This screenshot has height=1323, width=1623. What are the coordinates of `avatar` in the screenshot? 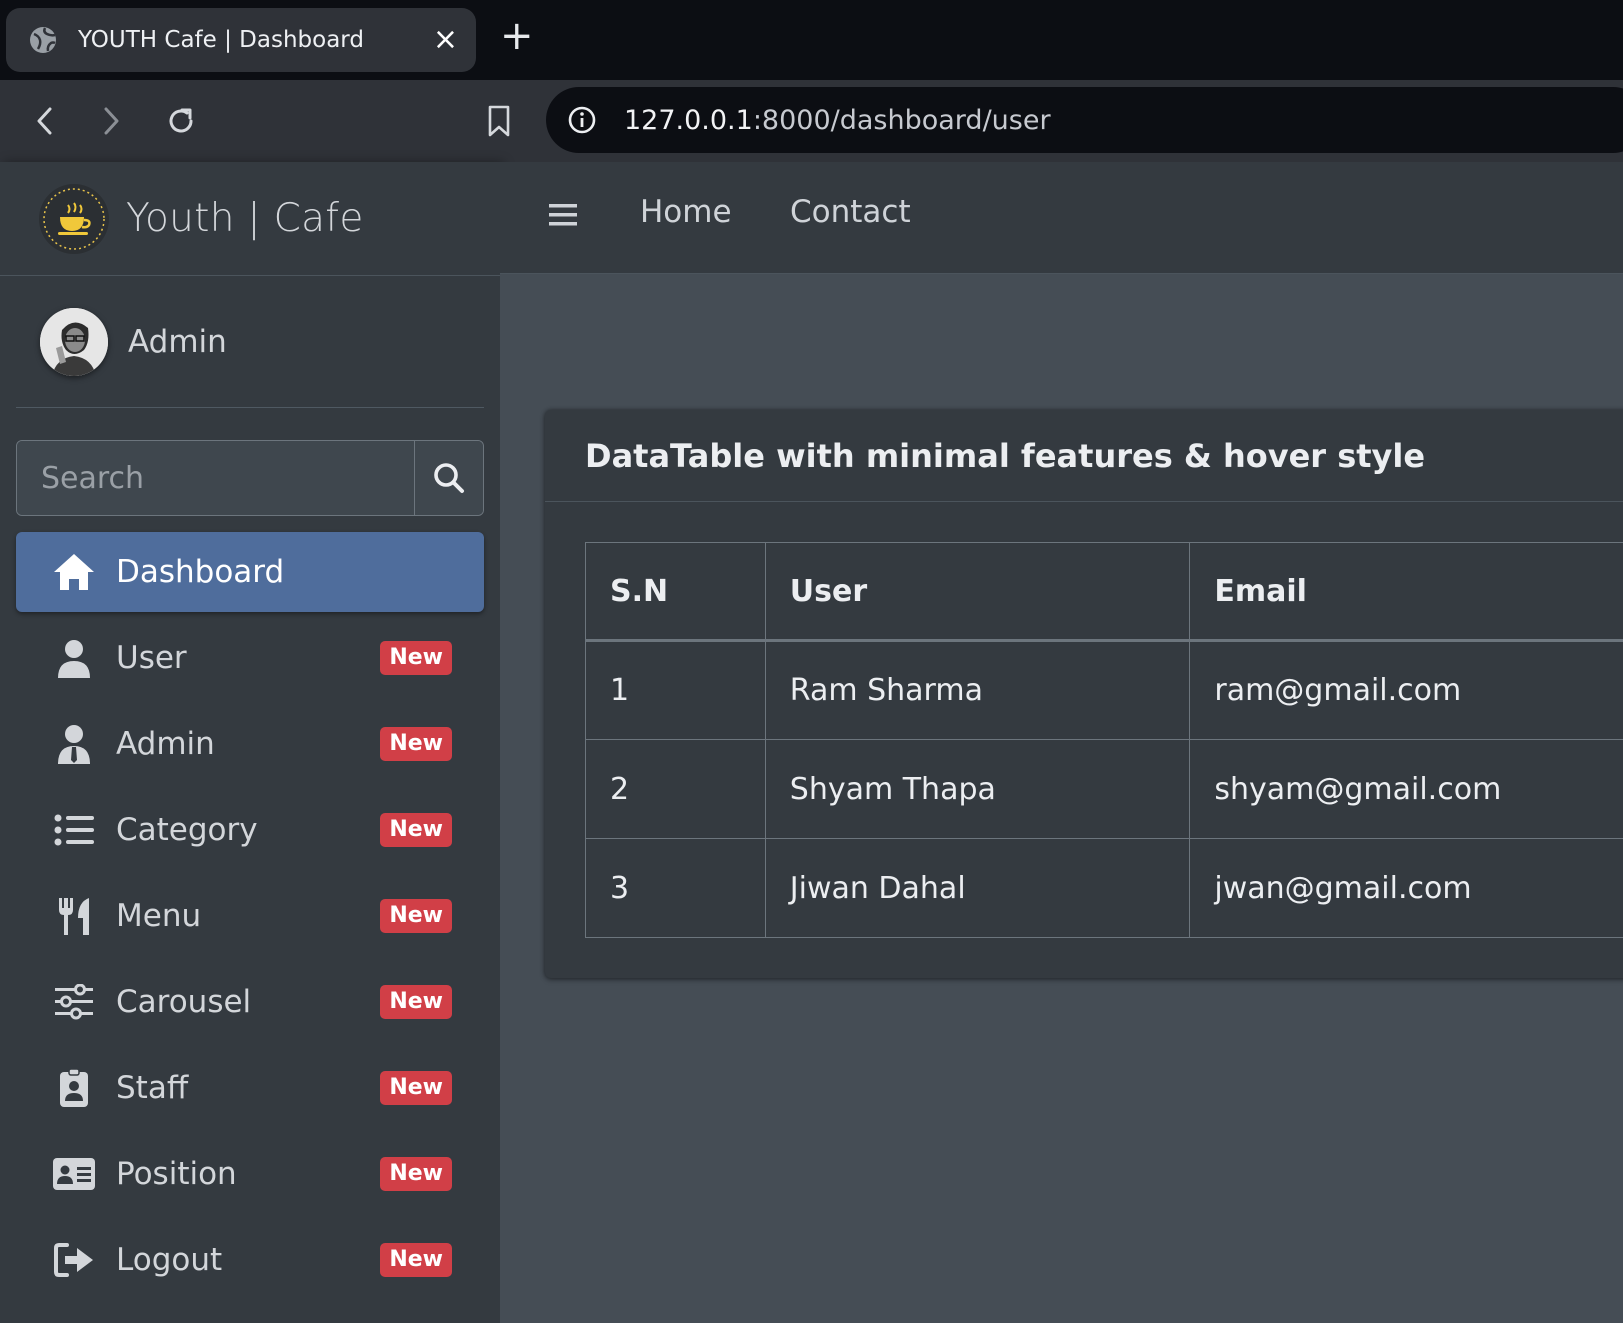 It's located at (74, 341).